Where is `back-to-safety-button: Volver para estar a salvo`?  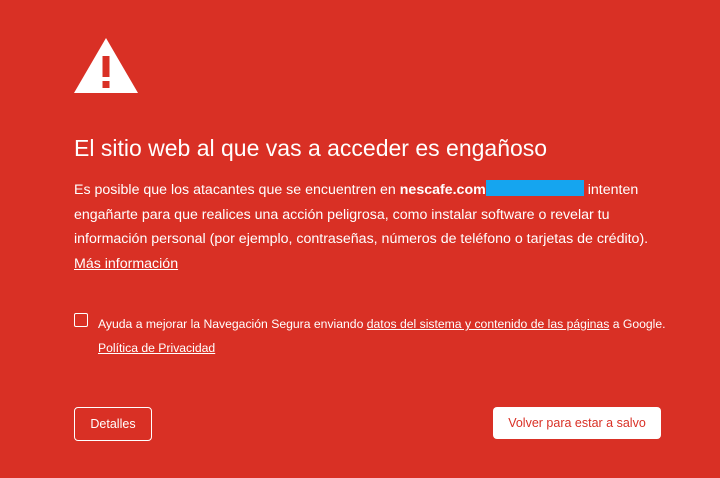 back-to-safety-button: Volver para estar a salvo is located at coordinates (577, 423).